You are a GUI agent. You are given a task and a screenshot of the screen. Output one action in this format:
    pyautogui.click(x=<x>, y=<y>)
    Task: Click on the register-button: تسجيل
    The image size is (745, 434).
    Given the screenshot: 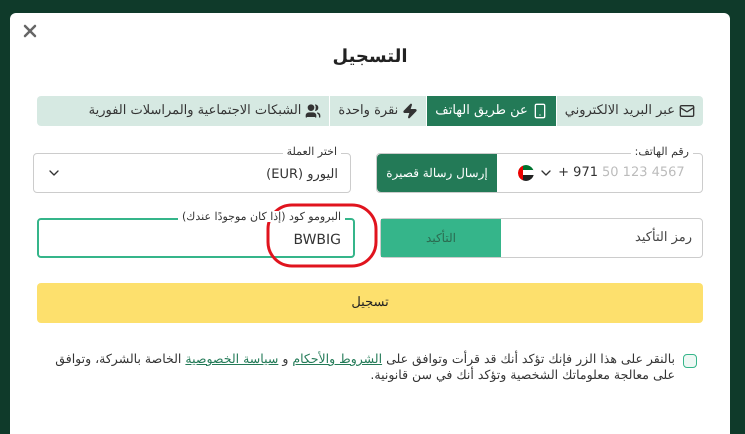 What is the action you would take?
    pyautogui.click(x=370, y=303)
    